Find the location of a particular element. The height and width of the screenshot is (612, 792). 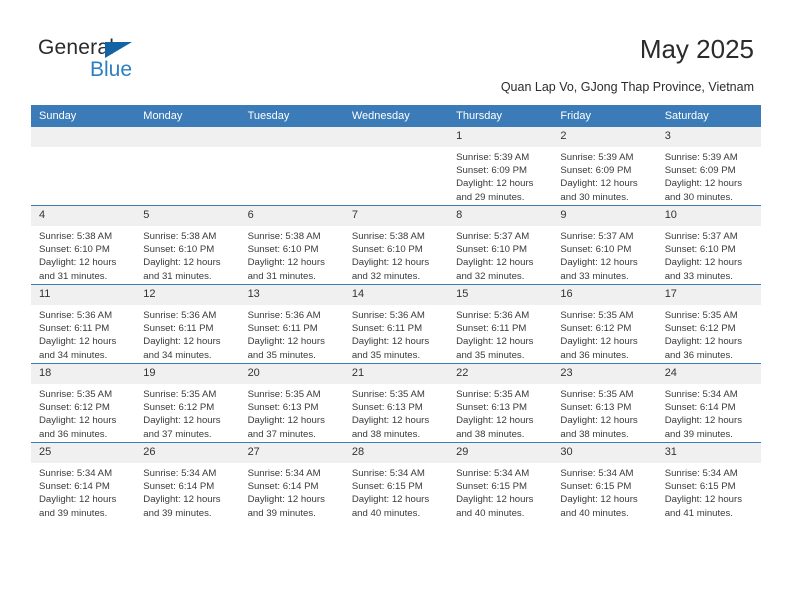

sun-info-daylight2: and 29 minutes. is located at coordinates (490, 197).